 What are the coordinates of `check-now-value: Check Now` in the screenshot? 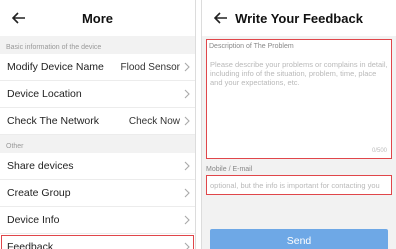 It's located at (154, 121).